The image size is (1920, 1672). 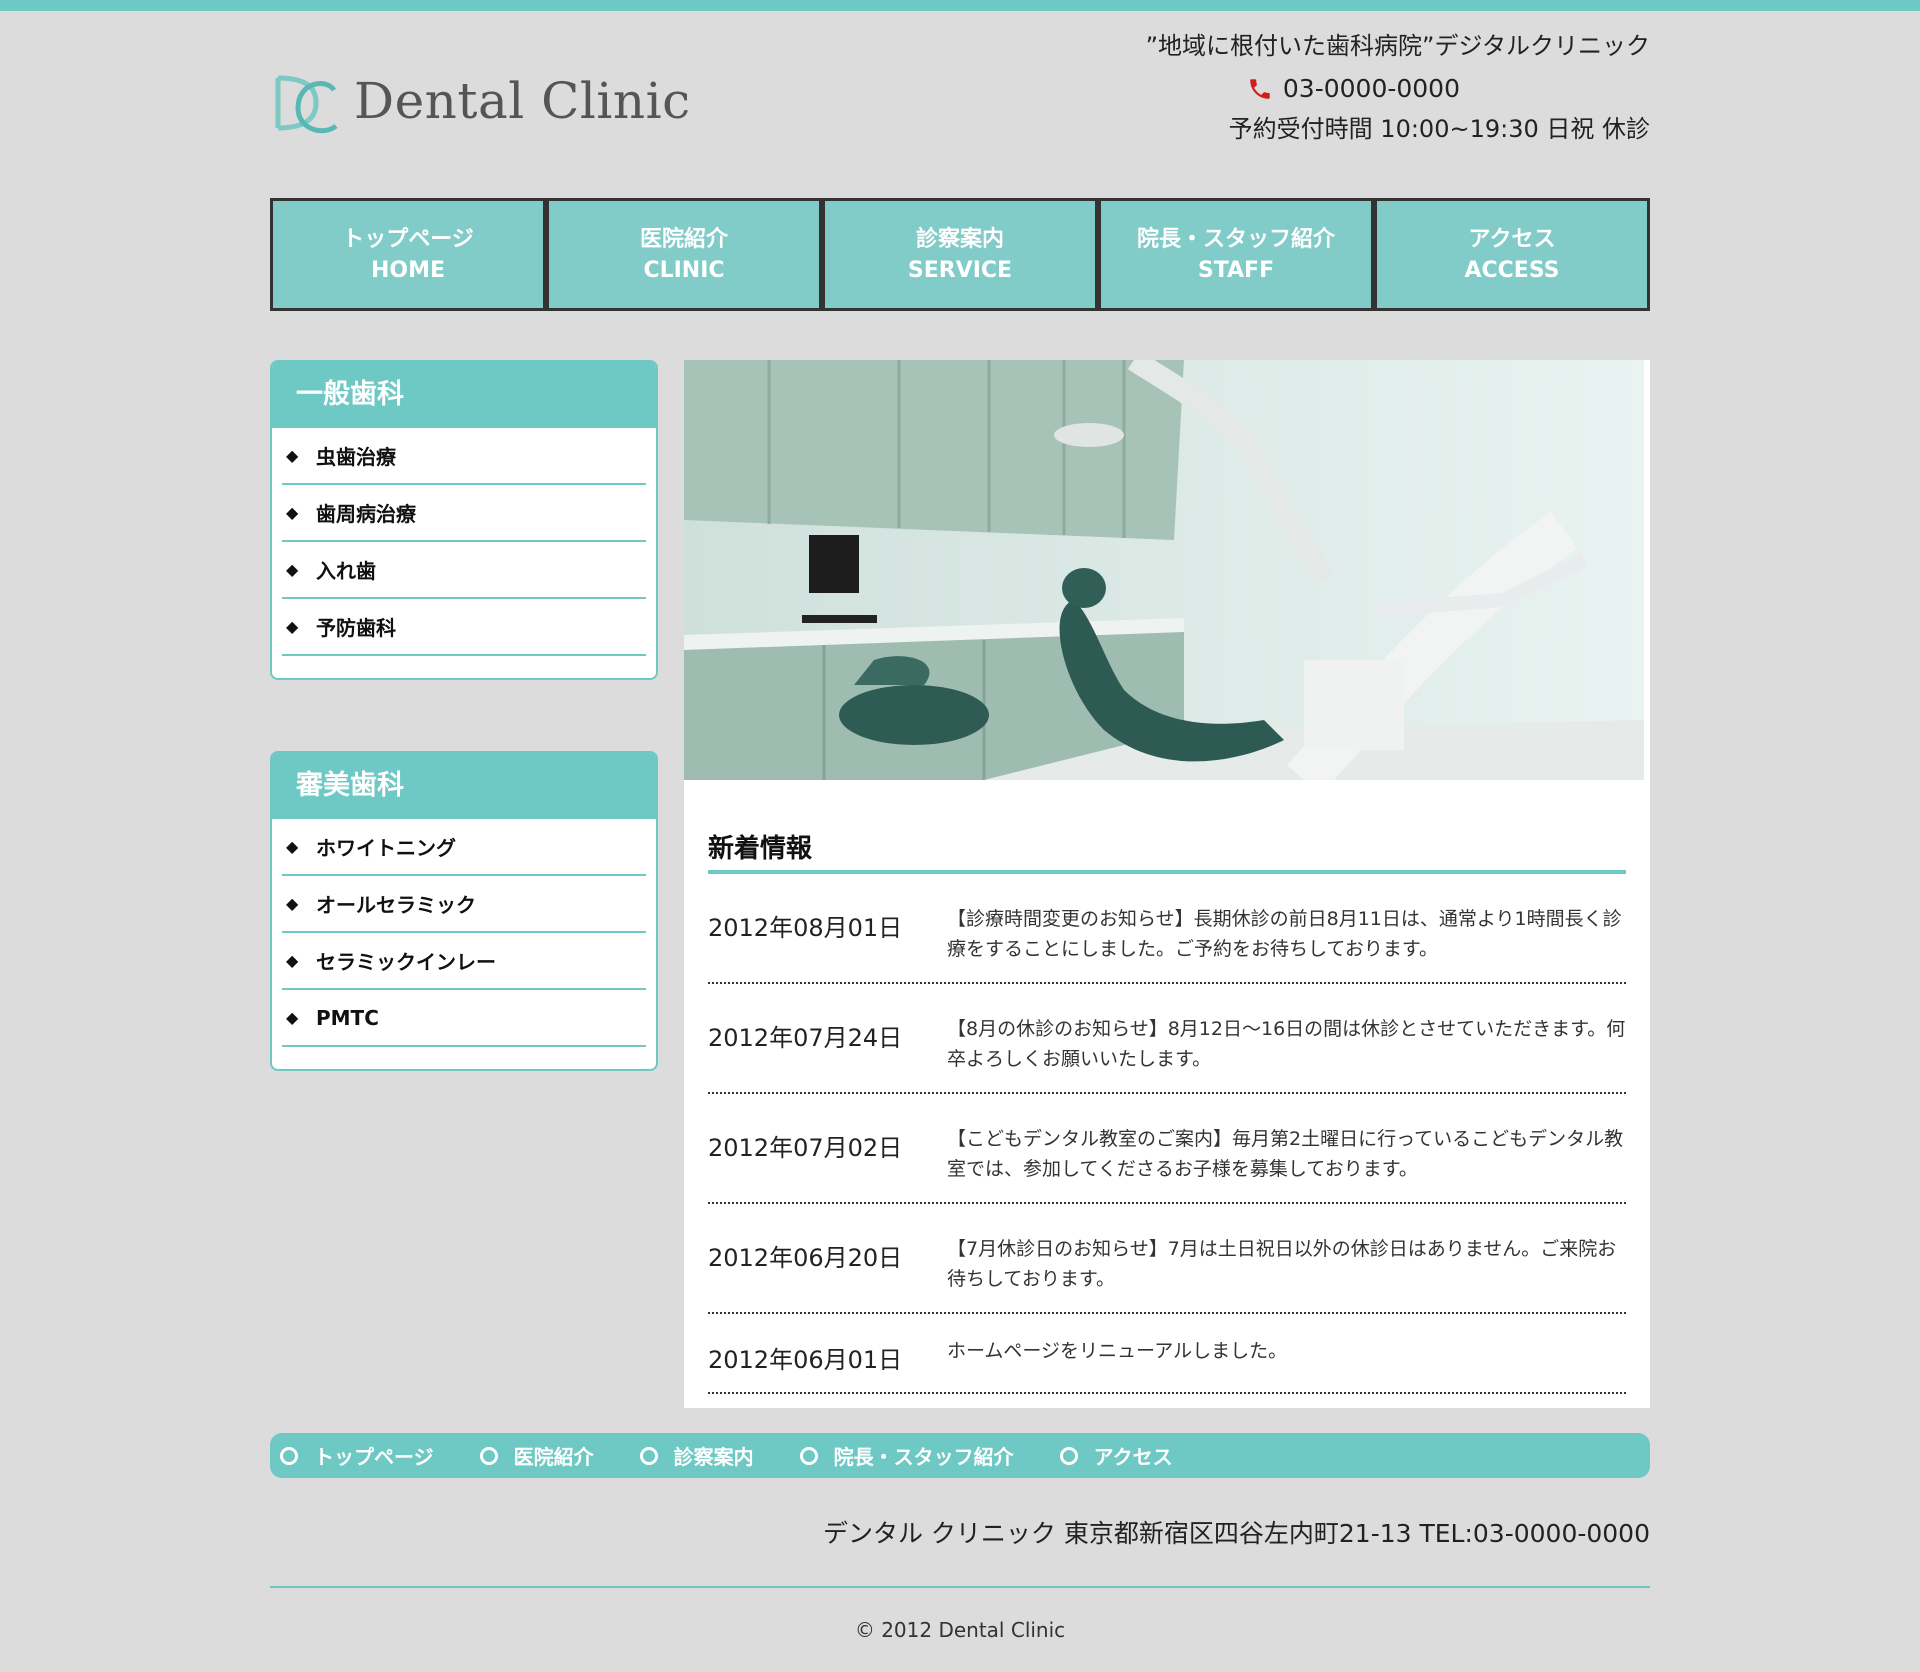 I want to click on sidebar-item-periodontal: ◆ 歯周病治療, so click(x=464, y=513).